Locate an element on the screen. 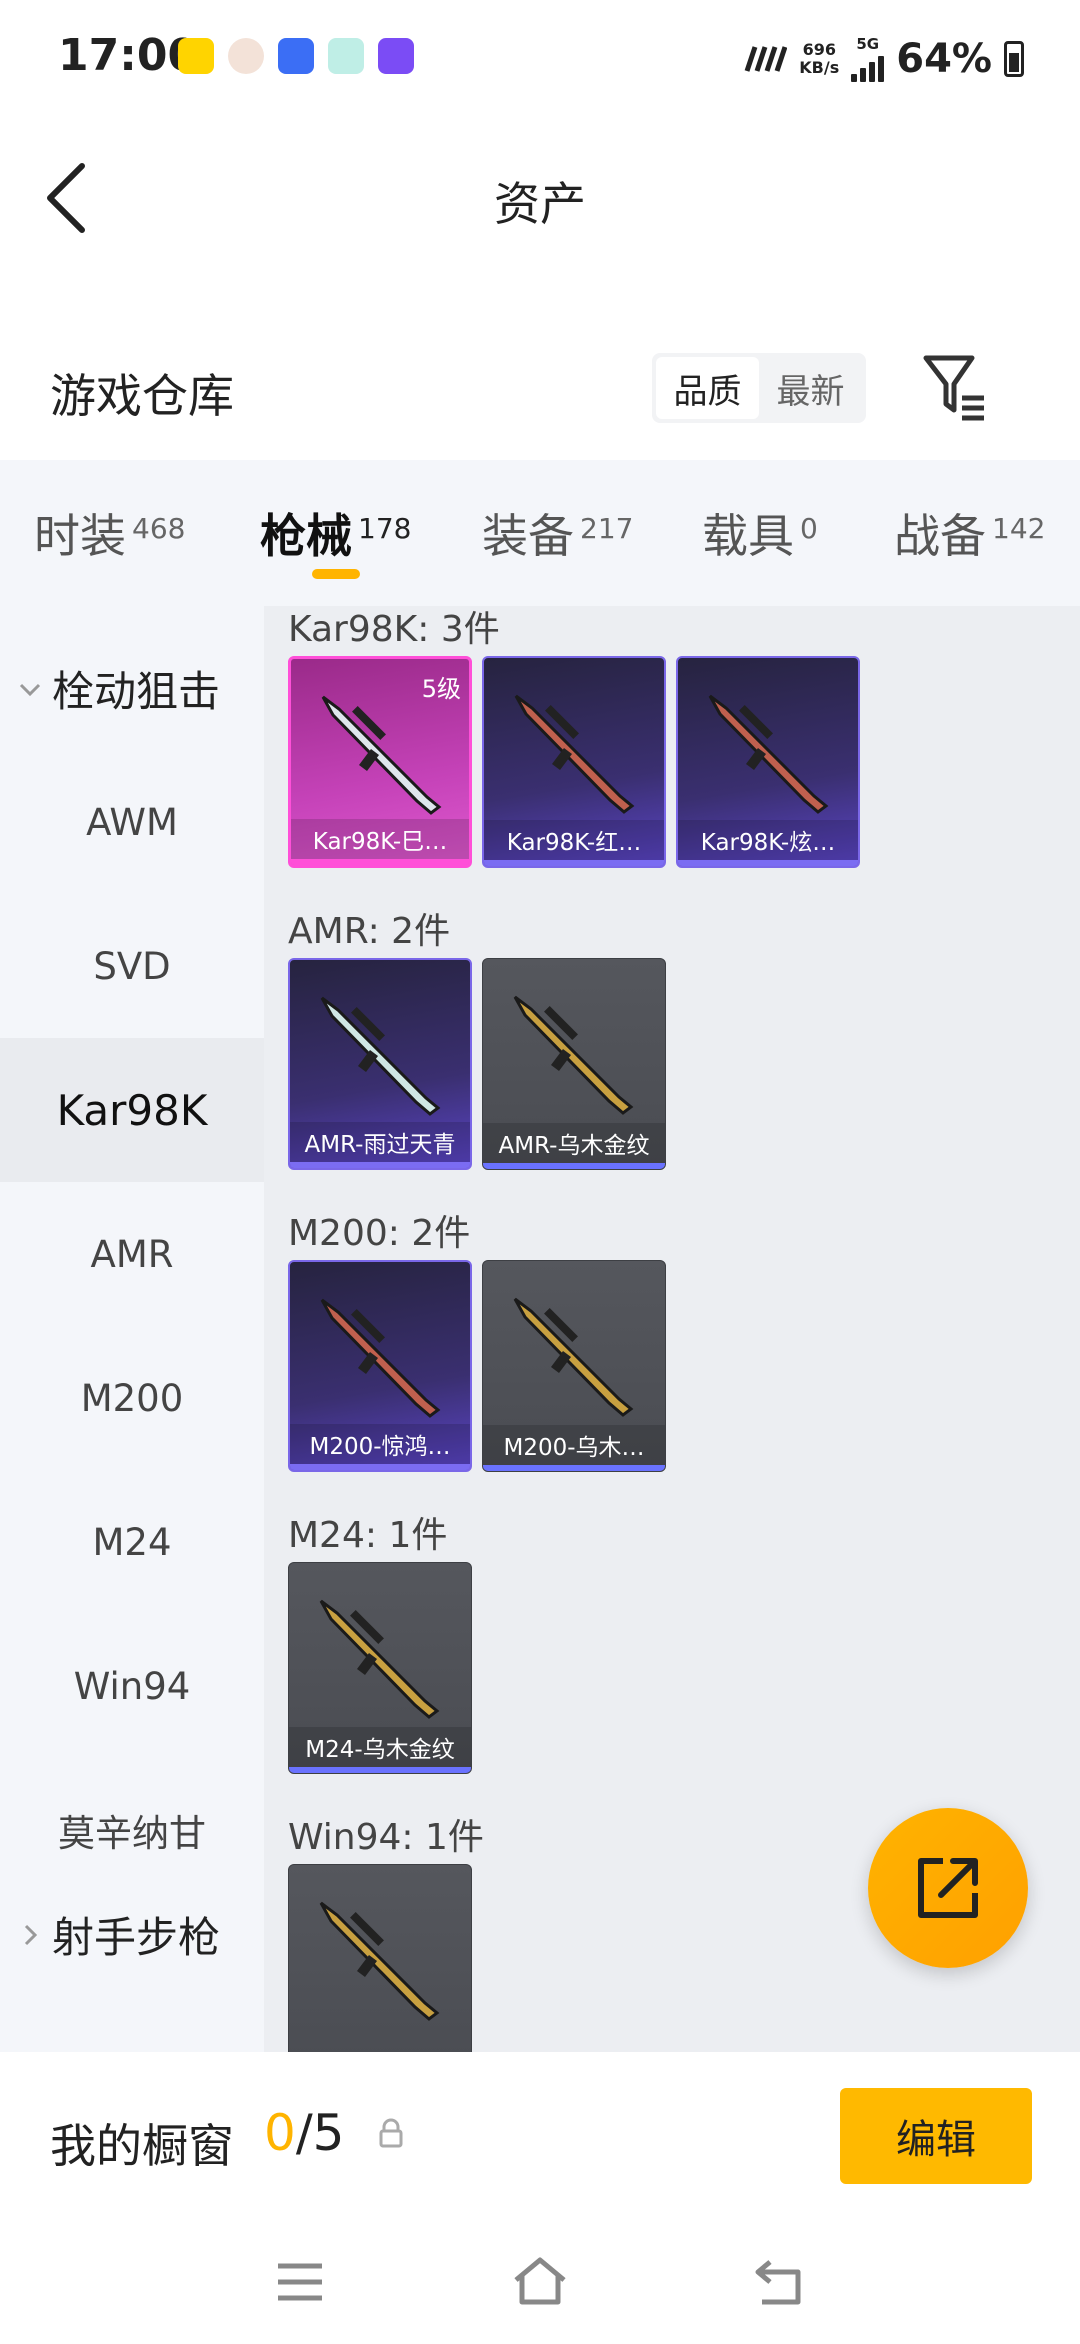 This screenshot has width=1080, height=2344. weapon-card-name: AMR-雨过天青 is located at coordinates (380, 1142).